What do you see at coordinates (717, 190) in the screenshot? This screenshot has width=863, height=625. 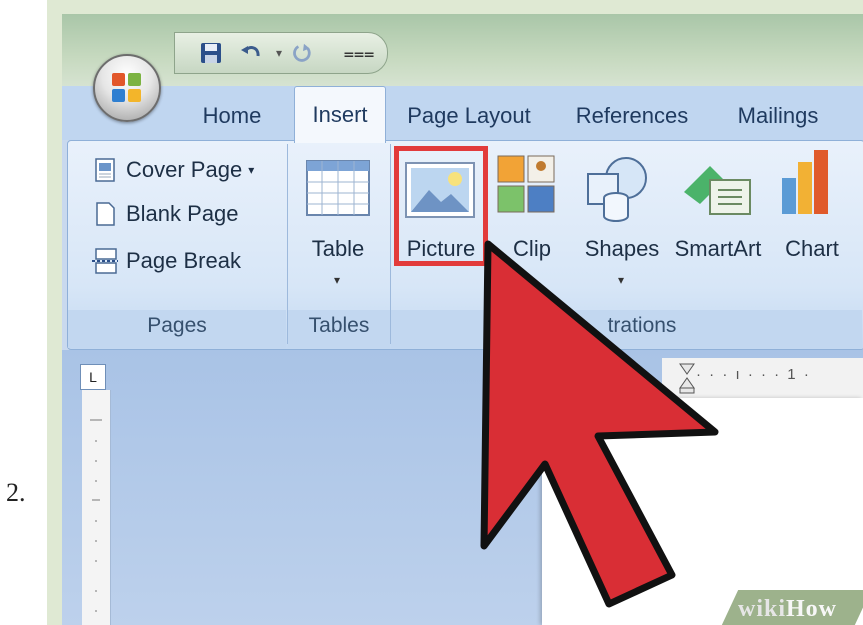 I see `smartart-icon` at bounding box center [717, 190].